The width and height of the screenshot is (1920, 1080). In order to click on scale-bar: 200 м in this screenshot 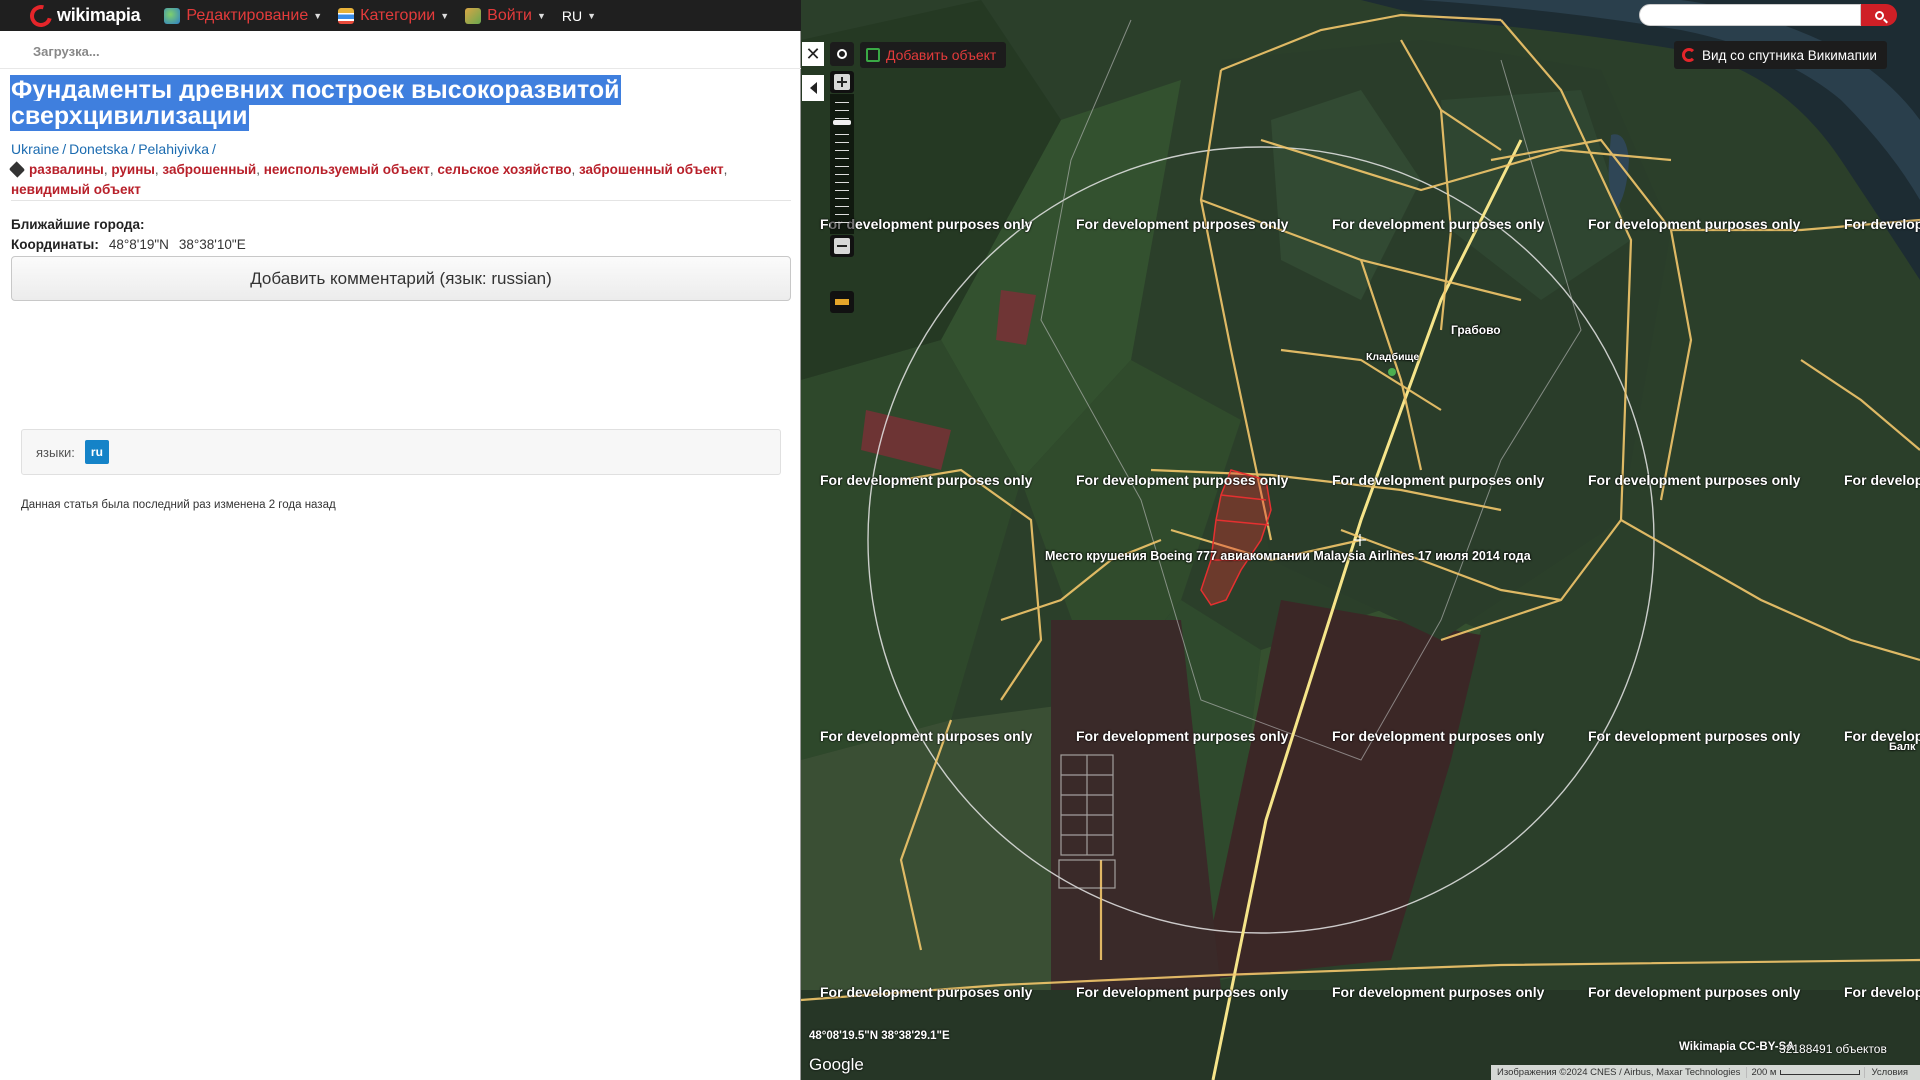, I will do `click(1806, 1072)`.